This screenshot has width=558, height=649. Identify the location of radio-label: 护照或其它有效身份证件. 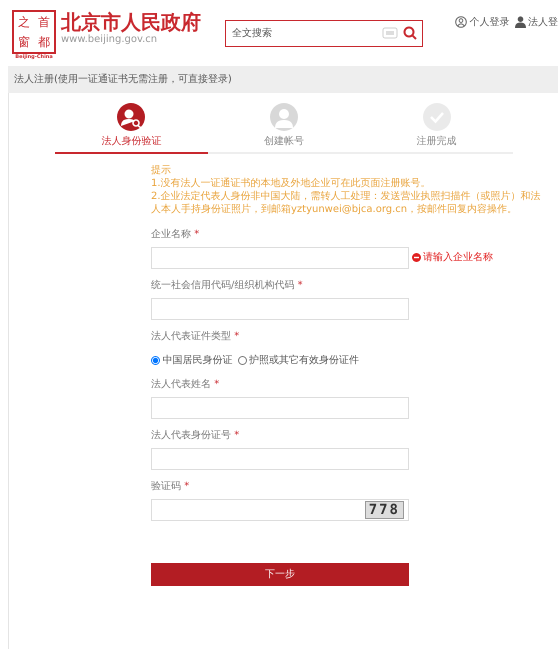
(304, 361).